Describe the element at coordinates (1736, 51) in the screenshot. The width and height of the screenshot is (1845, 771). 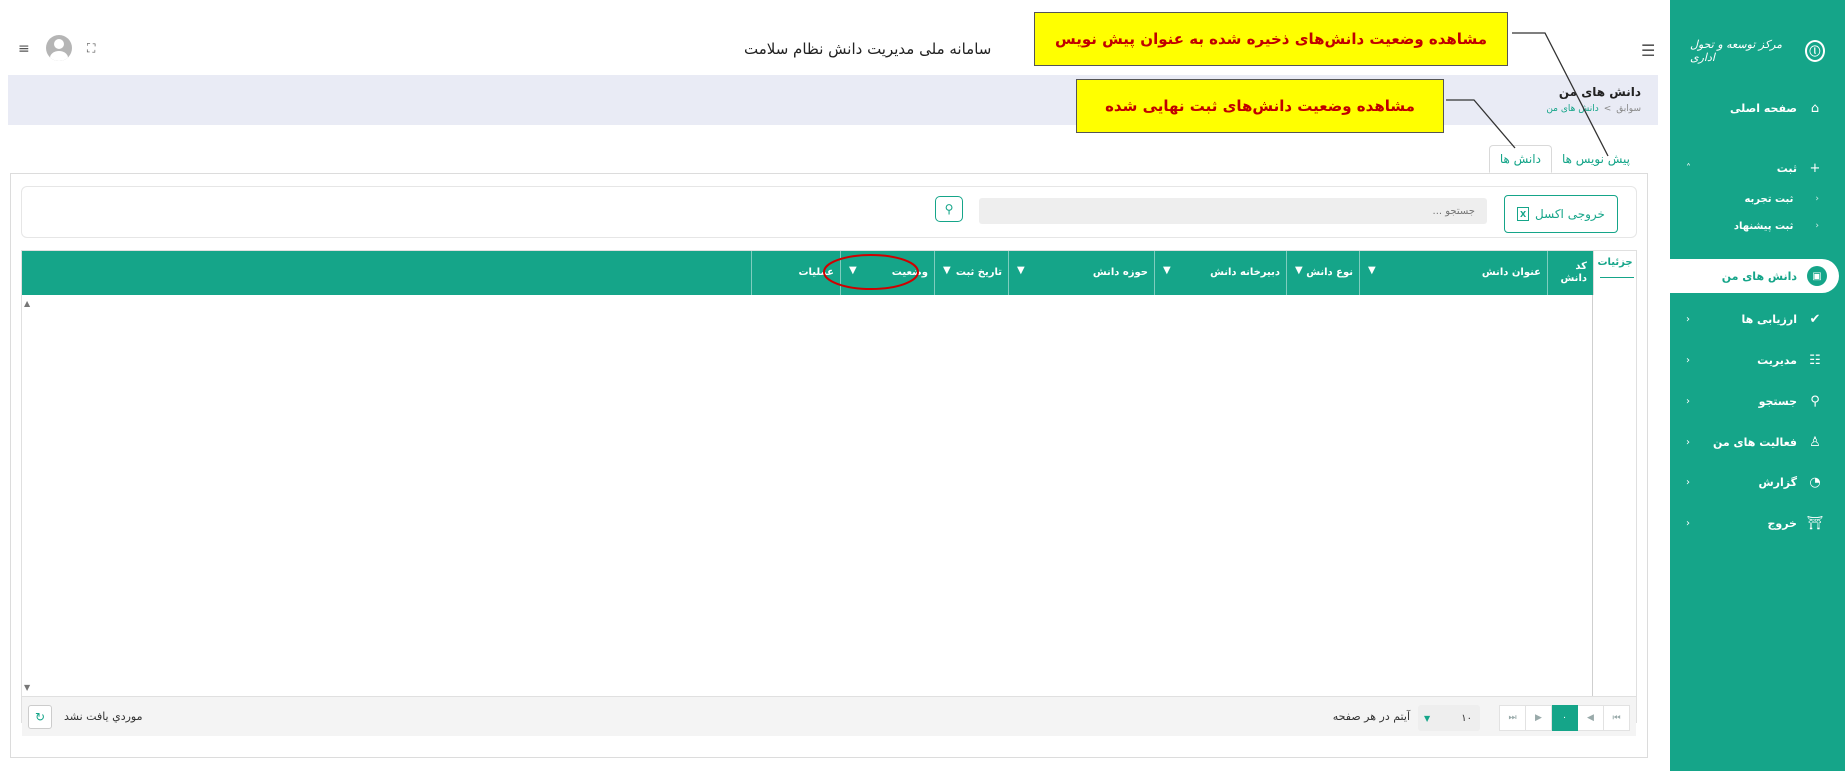
I see `logo-text: مرکز توسعه و تحول اداری` at that location.